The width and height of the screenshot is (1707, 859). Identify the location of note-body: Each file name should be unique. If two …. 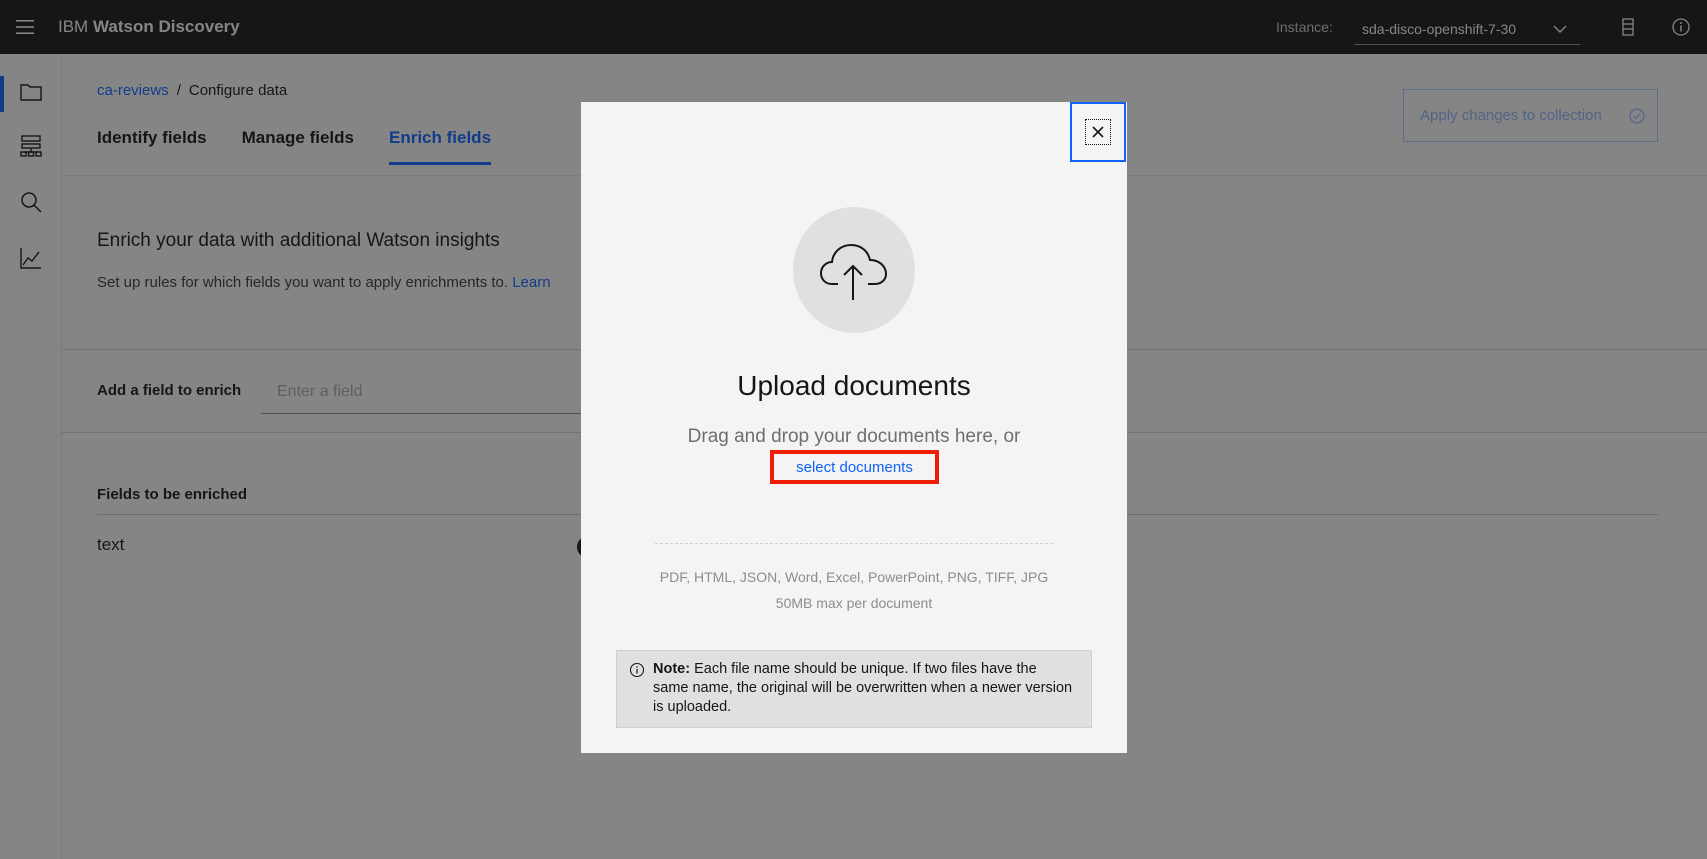
(863, 688).